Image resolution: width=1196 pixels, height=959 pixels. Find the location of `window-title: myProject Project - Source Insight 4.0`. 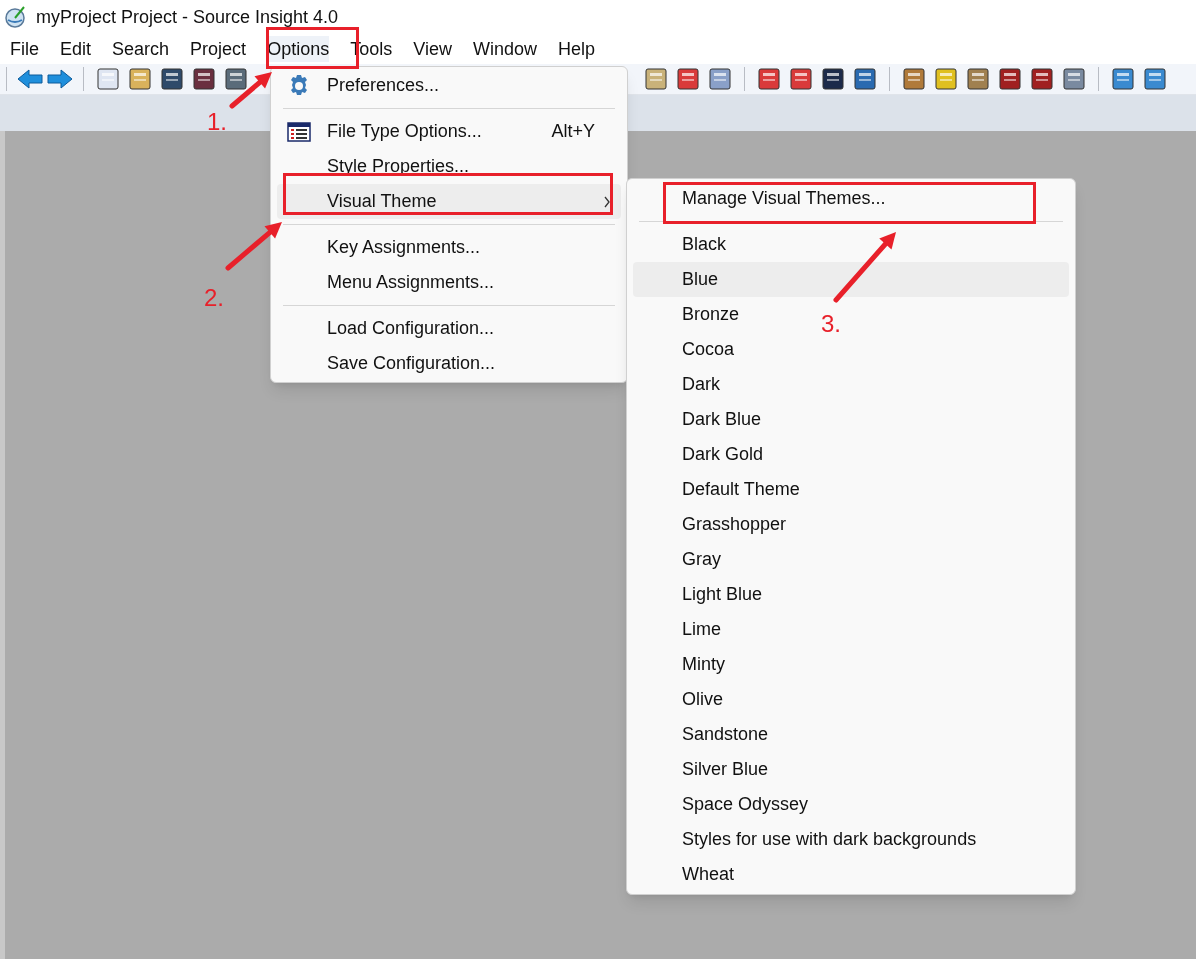

window-title: myProject Project - Source Insight 4.0 is located at coordinates (187, 17).